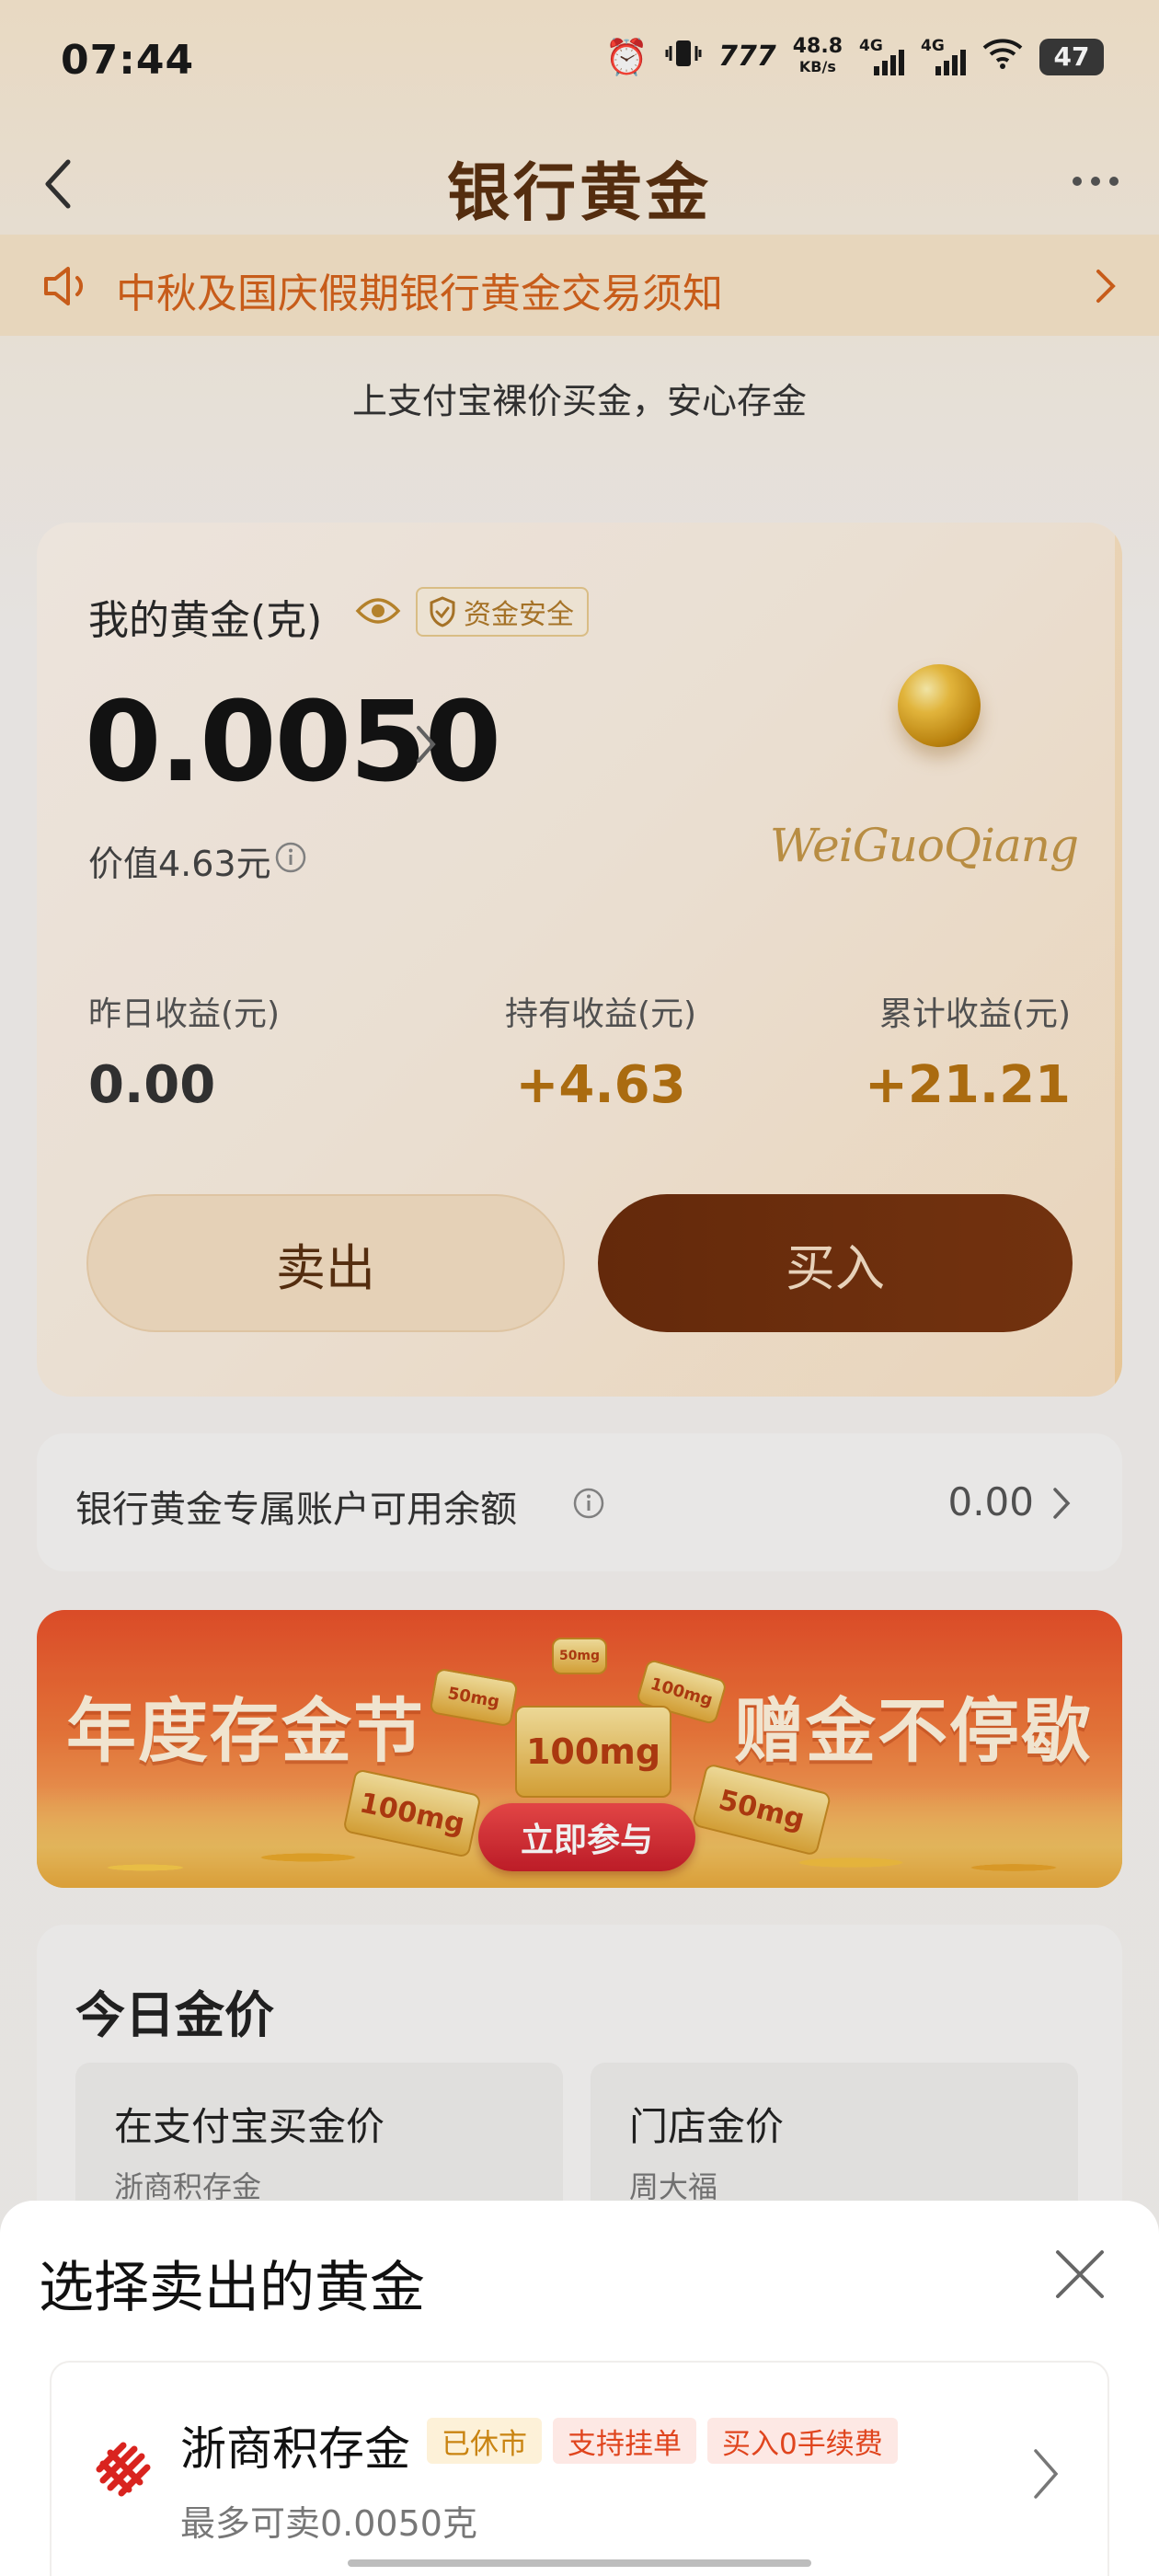  What do you see at coordinates (579, 2468) in the screenshot?
I see `gold-option-item: 浙商积存金 已休市 支持挂单 买入0手续费 最多可卖0.0050克` at bounding box center [579, 2468].